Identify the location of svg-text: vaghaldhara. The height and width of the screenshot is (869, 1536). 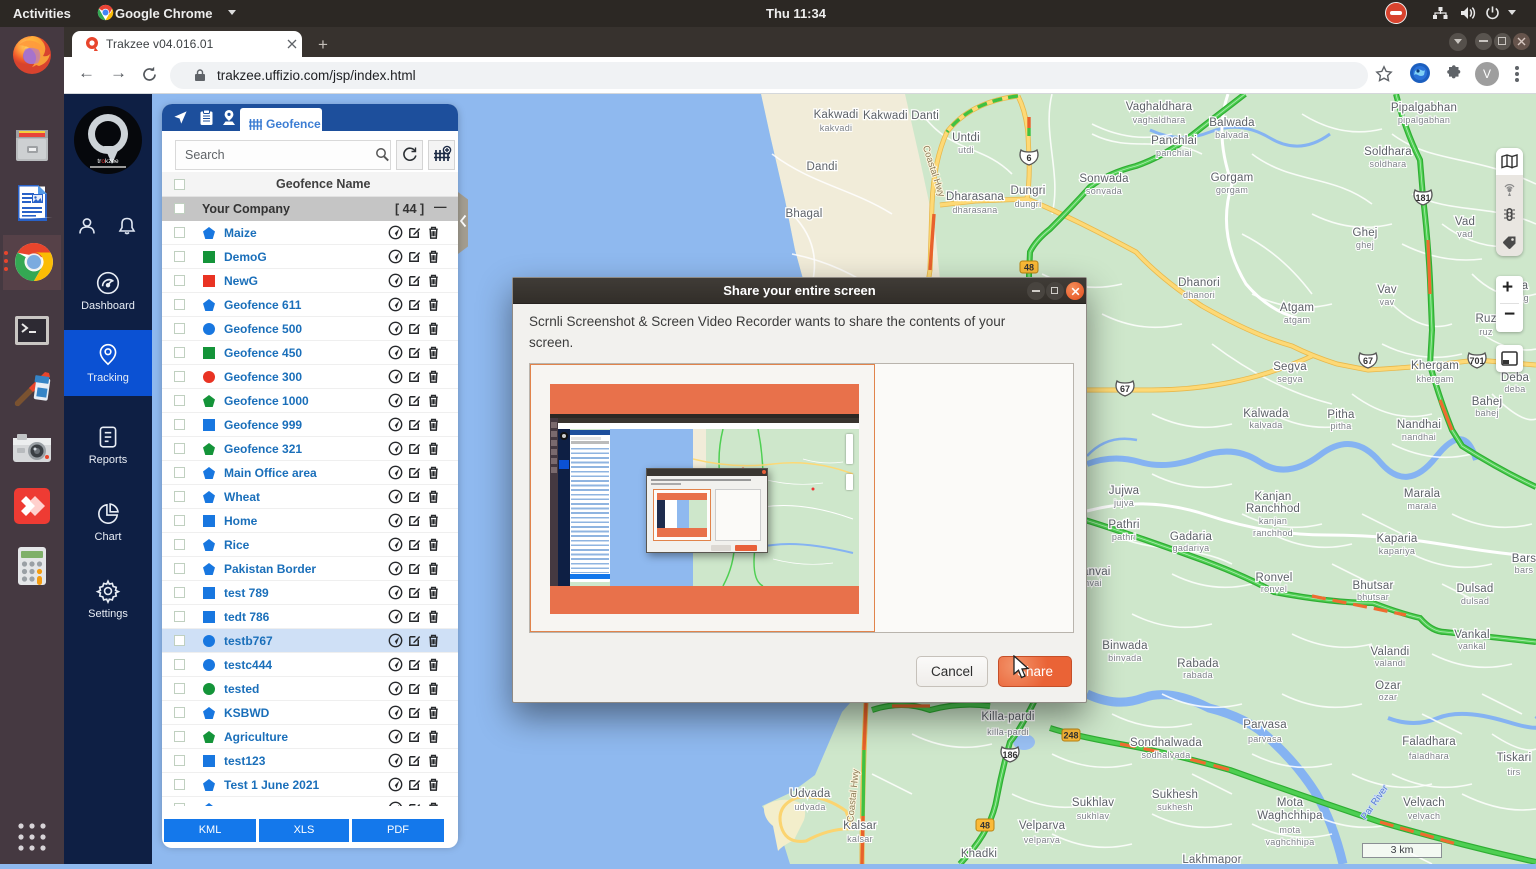
(1159, 120).